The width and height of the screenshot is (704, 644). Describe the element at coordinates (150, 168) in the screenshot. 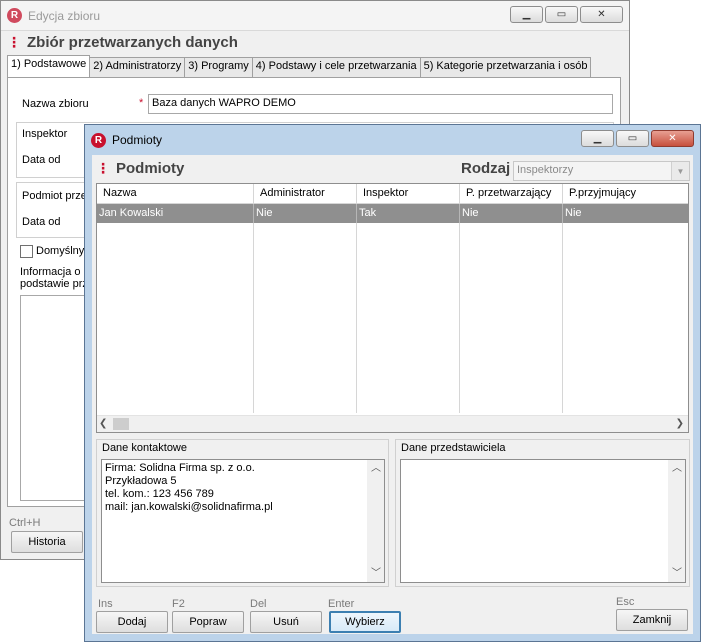

I see `dialog-header-text: Podmioty` at that location.